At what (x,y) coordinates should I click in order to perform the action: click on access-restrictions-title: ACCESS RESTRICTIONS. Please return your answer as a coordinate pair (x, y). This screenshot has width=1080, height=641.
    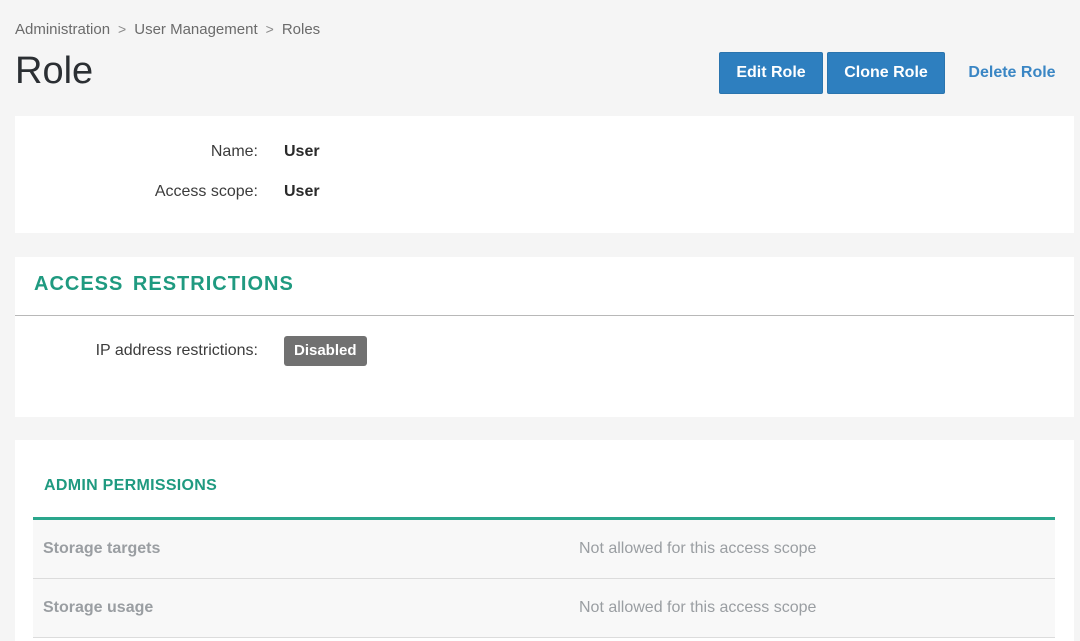
    Looking at the image, I should click on (164, 284).